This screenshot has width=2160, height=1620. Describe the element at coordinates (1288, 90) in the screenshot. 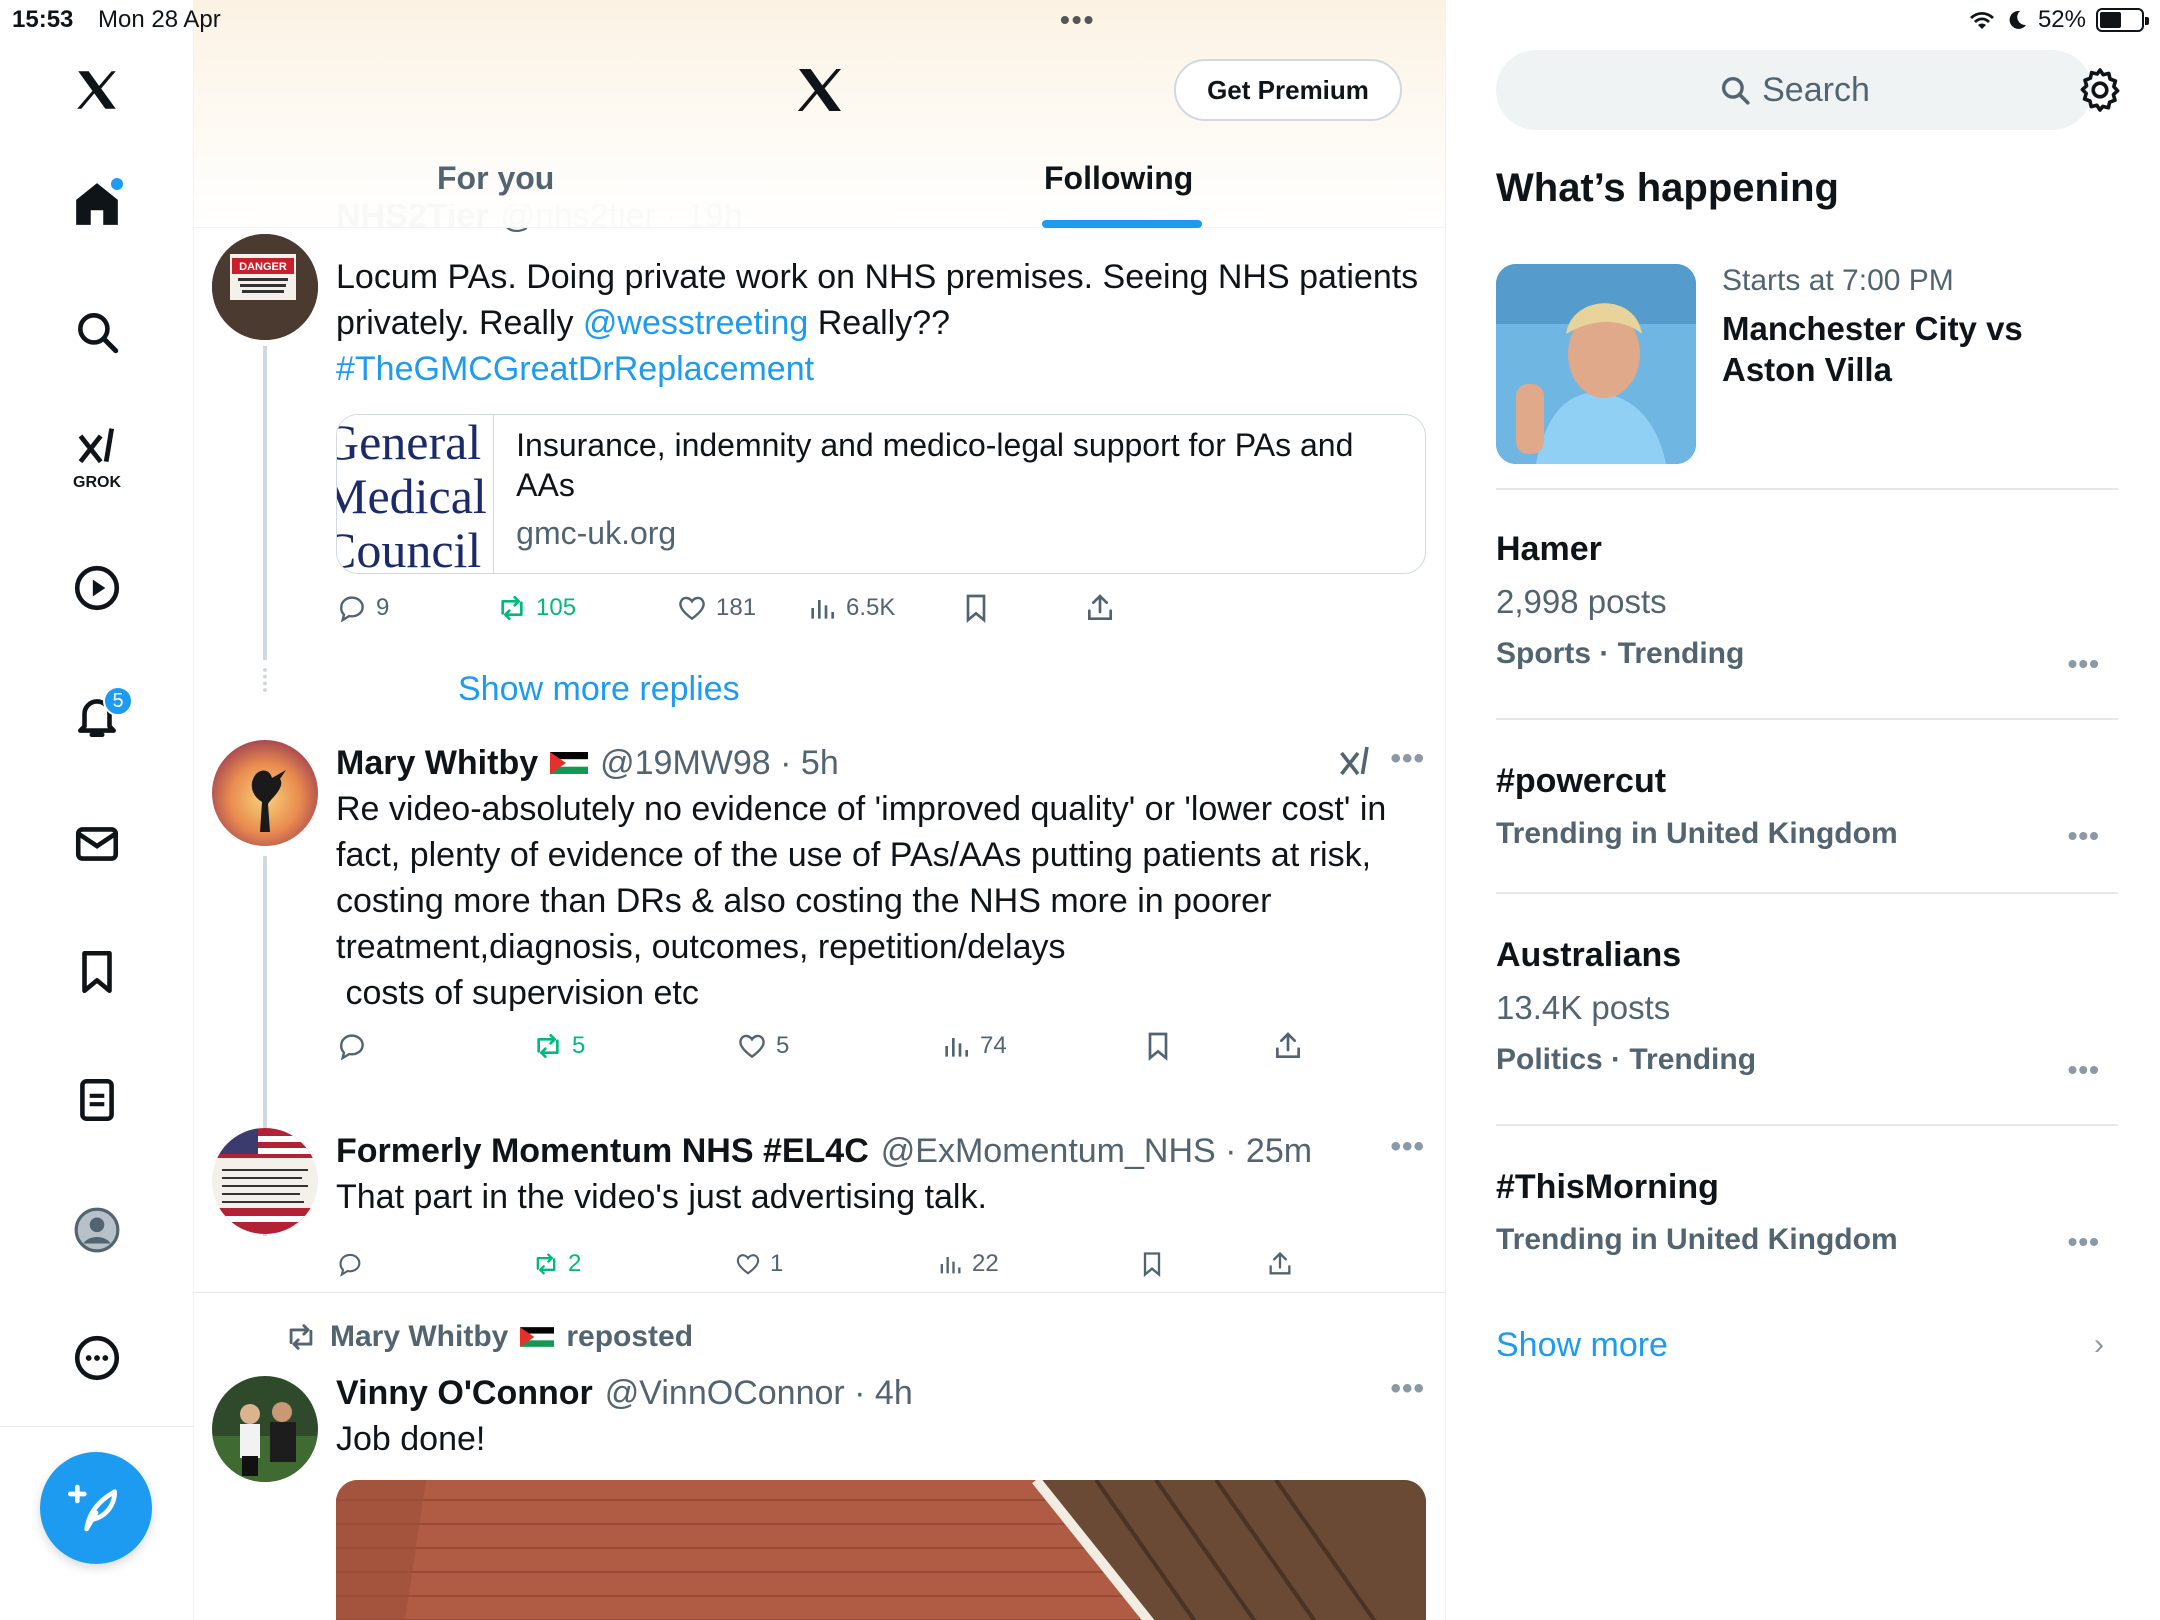

I see `get-premium-button: Get Premium` at that location.